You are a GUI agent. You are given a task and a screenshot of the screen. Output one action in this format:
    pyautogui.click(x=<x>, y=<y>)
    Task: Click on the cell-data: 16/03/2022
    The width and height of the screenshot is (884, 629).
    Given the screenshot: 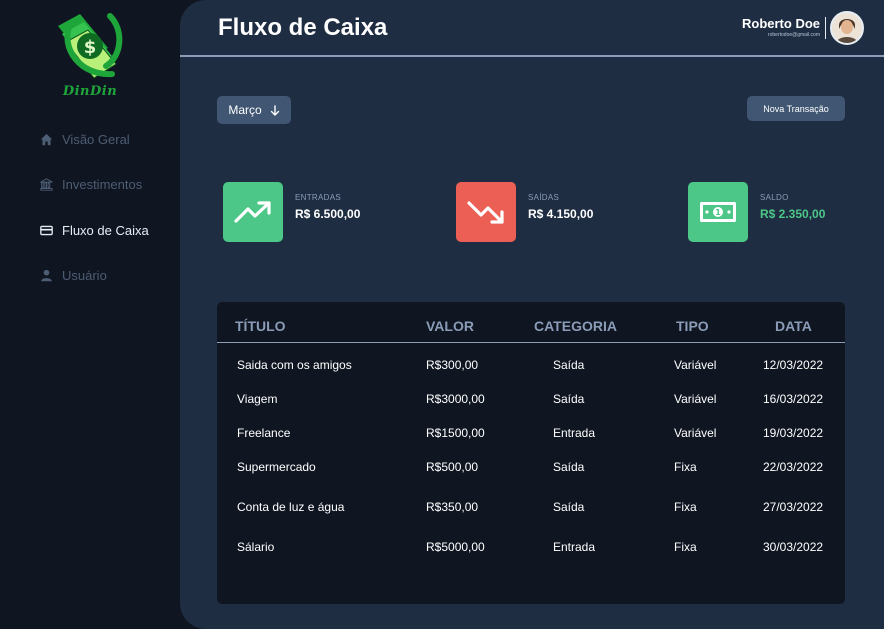 What is the action you would take?
    pyautogui.click(x=793, y=399)
    